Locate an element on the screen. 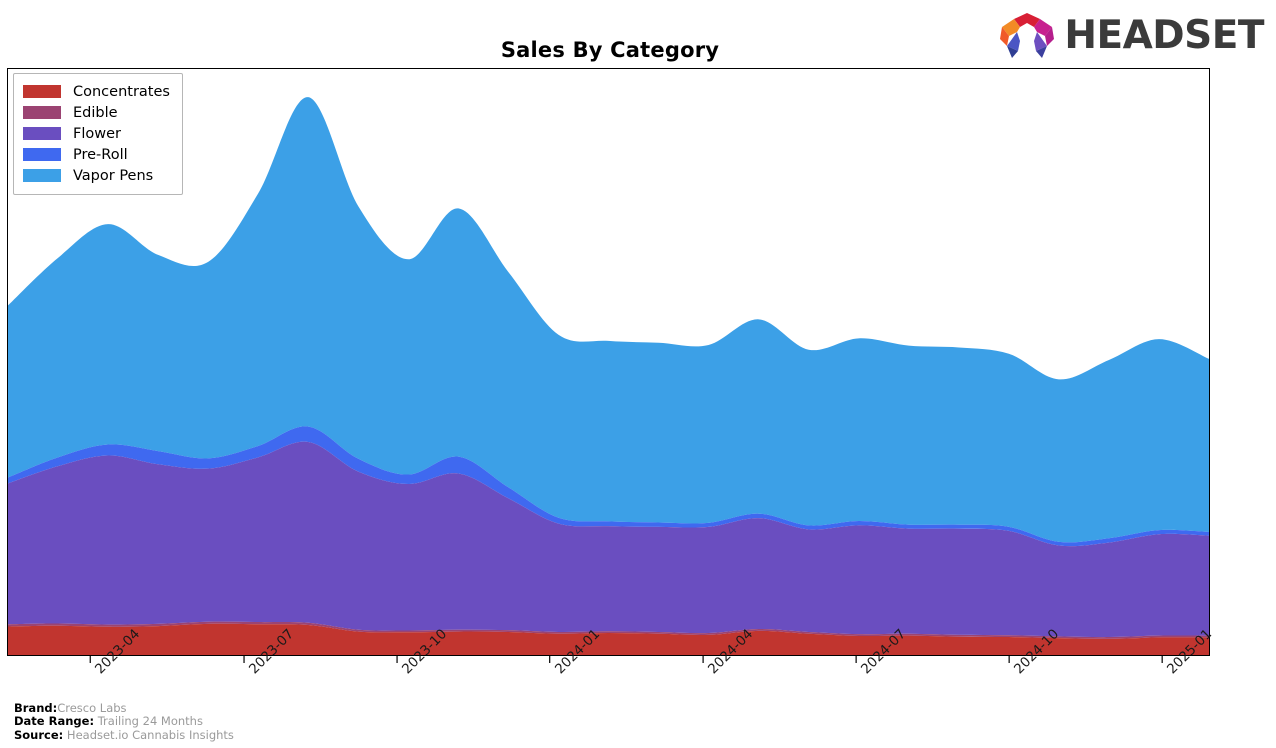  logo-wordmark: HEADSET is located at coordinates (1164, 35).